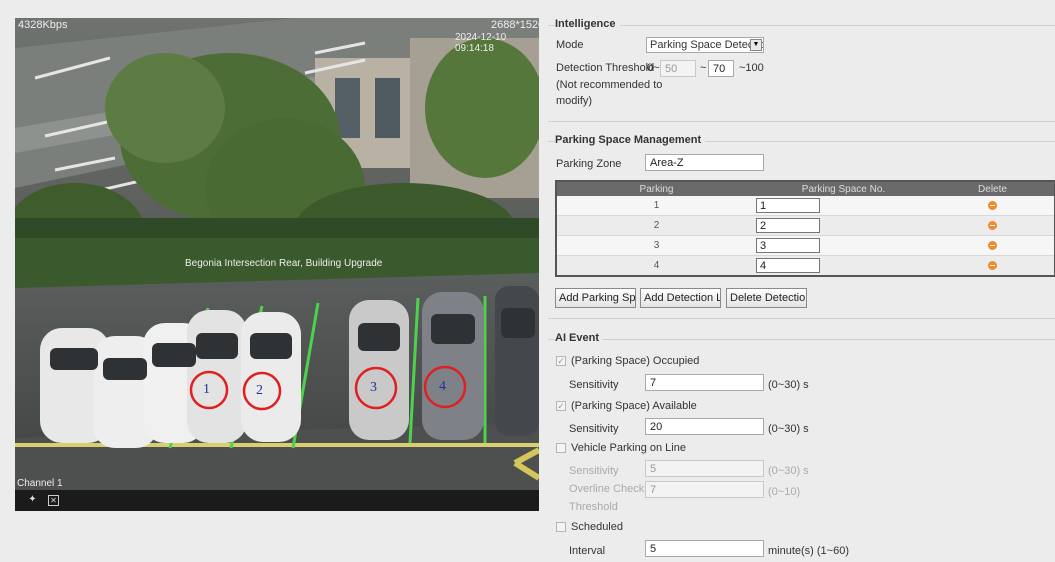 This screenshot has width=1055, height=562. Describe the element at coordinates (579, 338) in the screenshot. I see `ai-event-title: AI Event` at that location.